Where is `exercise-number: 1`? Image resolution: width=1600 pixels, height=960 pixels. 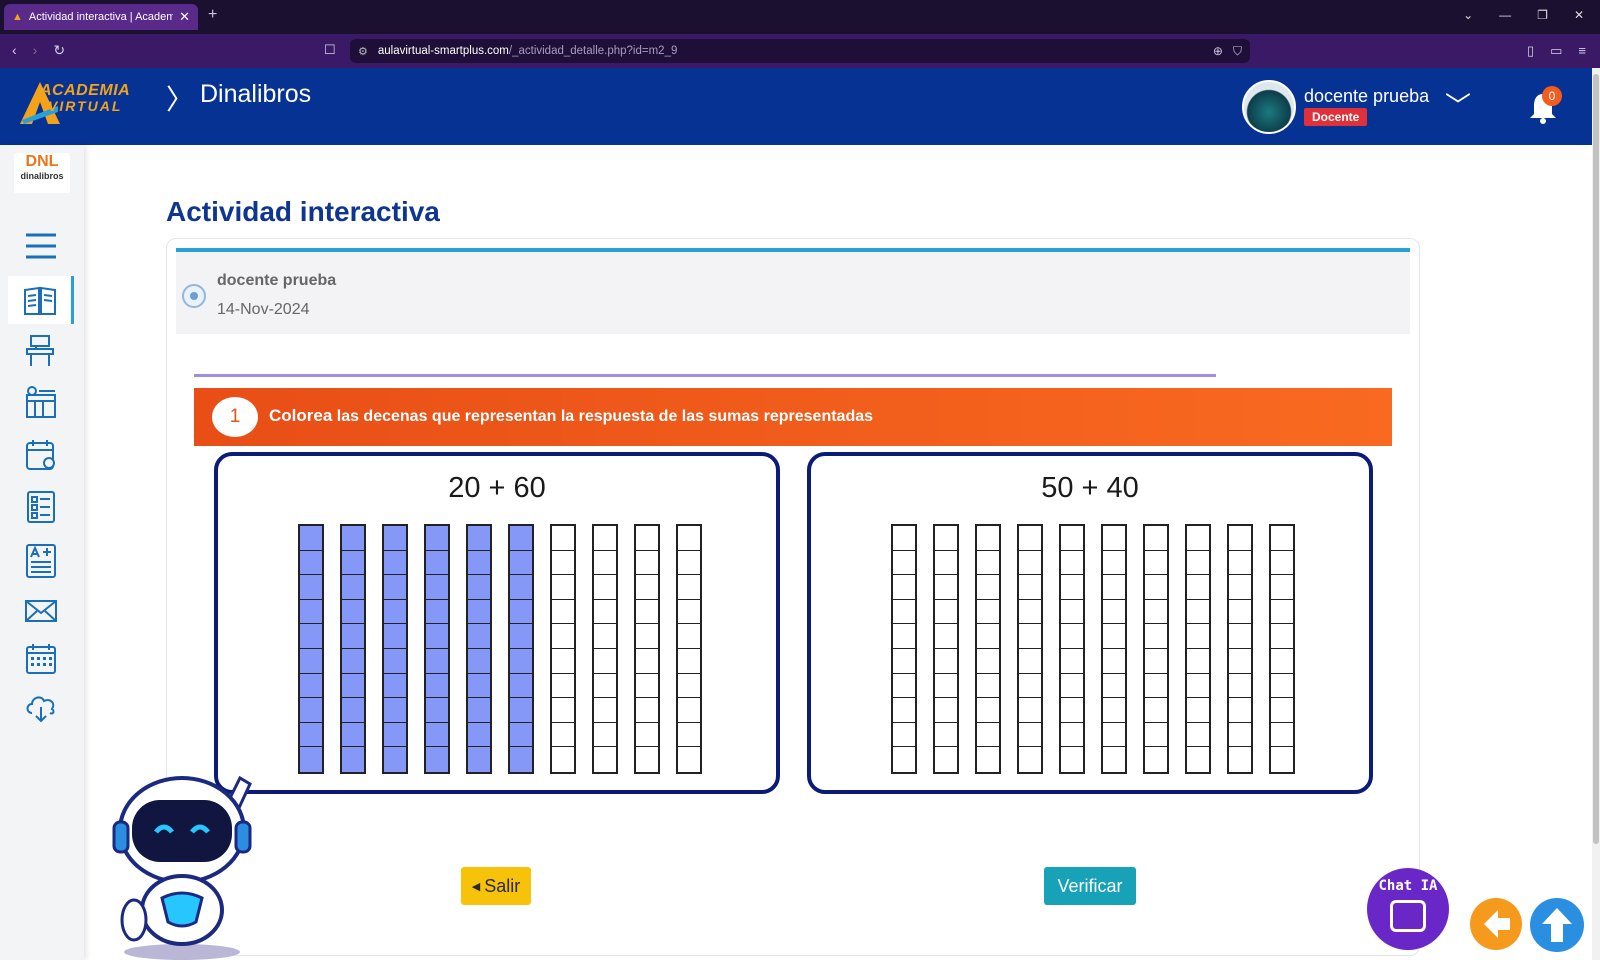
exercise-number: 1 is located at coordinates (235, 417).